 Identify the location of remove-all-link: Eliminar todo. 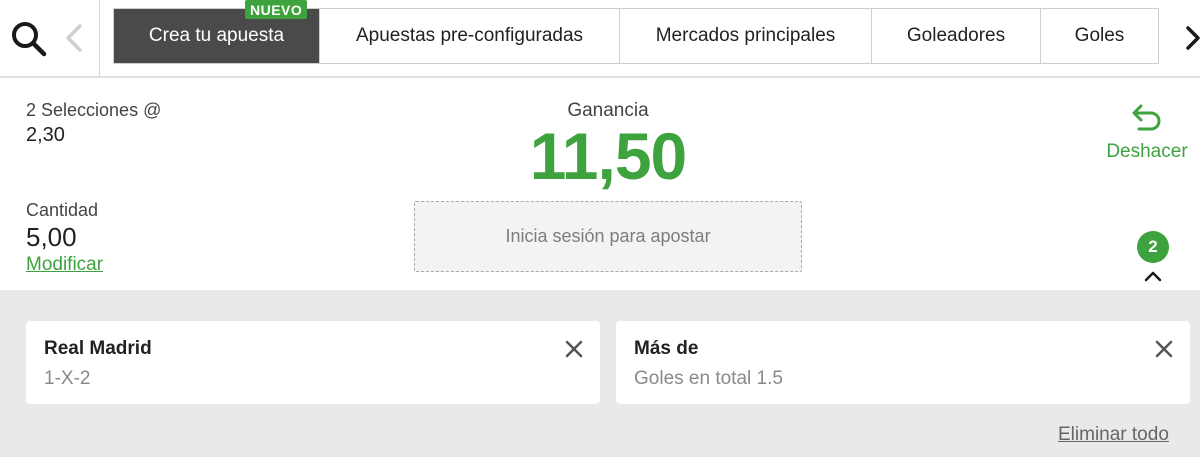
(1113, 435).